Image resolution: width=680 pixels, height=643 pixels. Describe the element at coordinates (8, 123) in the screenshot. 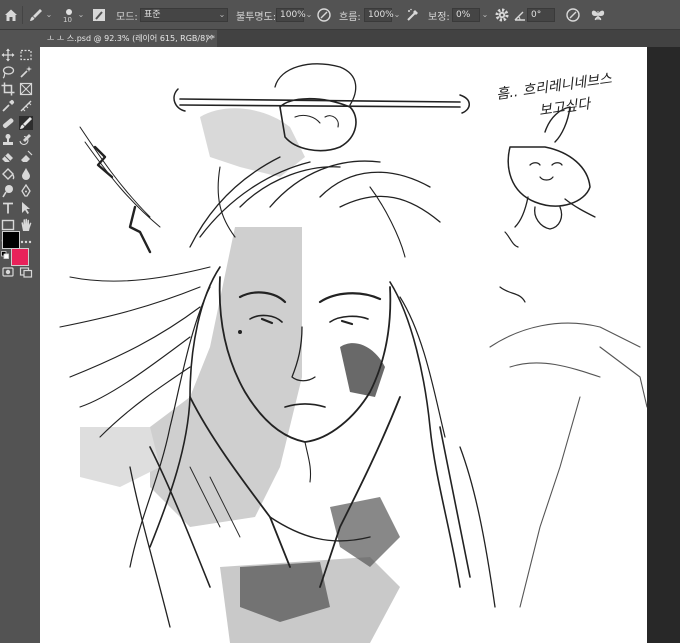

I see `healing-brush-tool-icon` at that location.